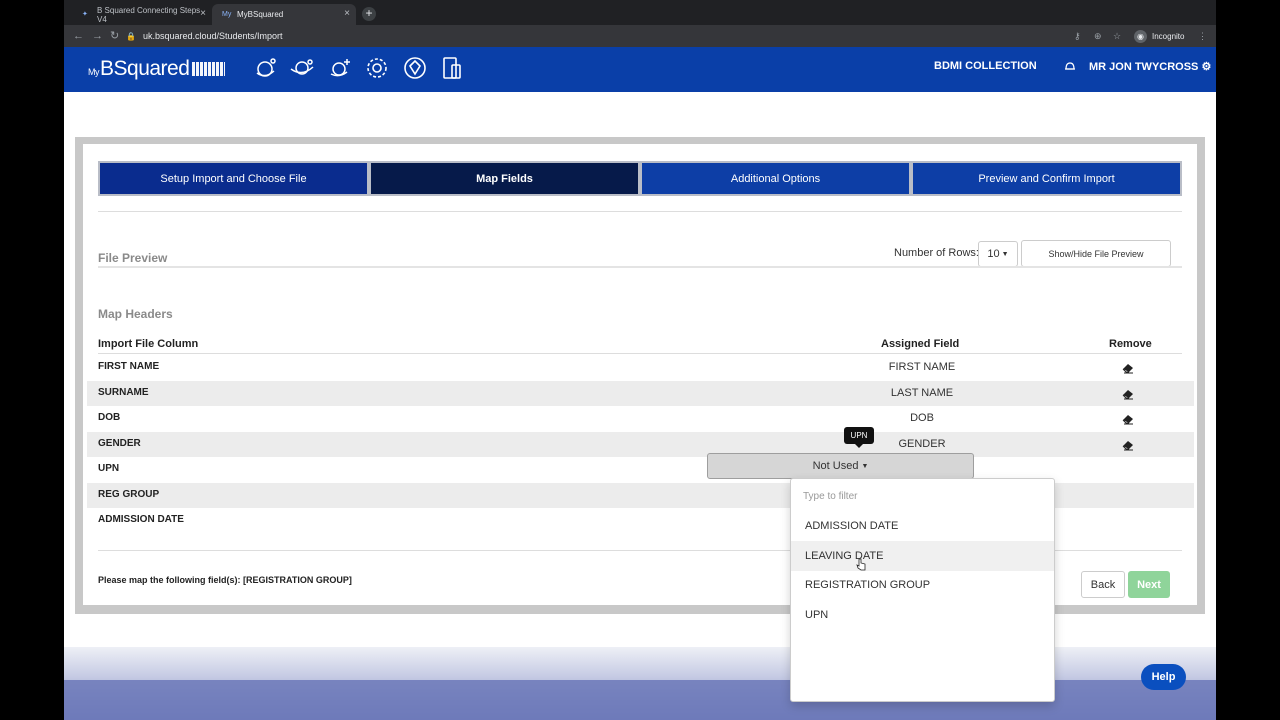 The width and height of the screenshot is (1280, 720). What do you see at coordinates (377, 68) in the screenshot?
I see `settings-gear-icon` at bounding box center [377, 68].